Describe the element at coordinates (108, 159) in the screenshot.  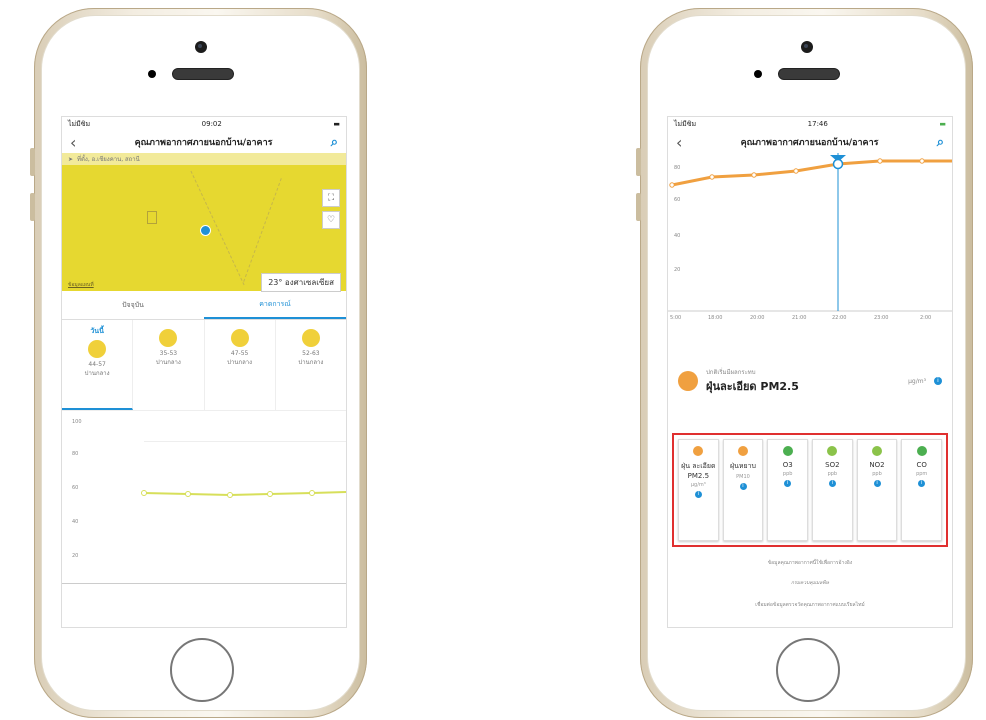
I see `location-text: ที่ตั้ง, อ.เชียงคาน, สถานี` at that location.